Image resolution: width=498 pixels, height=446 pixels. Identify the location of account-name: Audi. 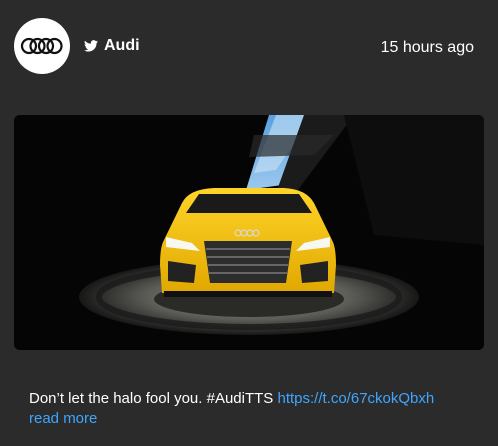
(122, 45).